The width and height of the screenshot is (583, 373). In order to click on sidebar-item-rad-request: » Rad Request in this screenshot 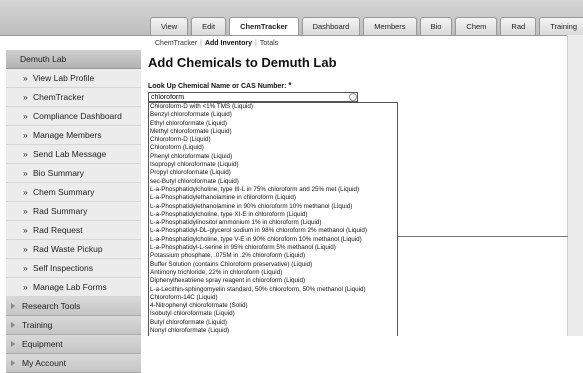, I will do `click(73, 230)`.